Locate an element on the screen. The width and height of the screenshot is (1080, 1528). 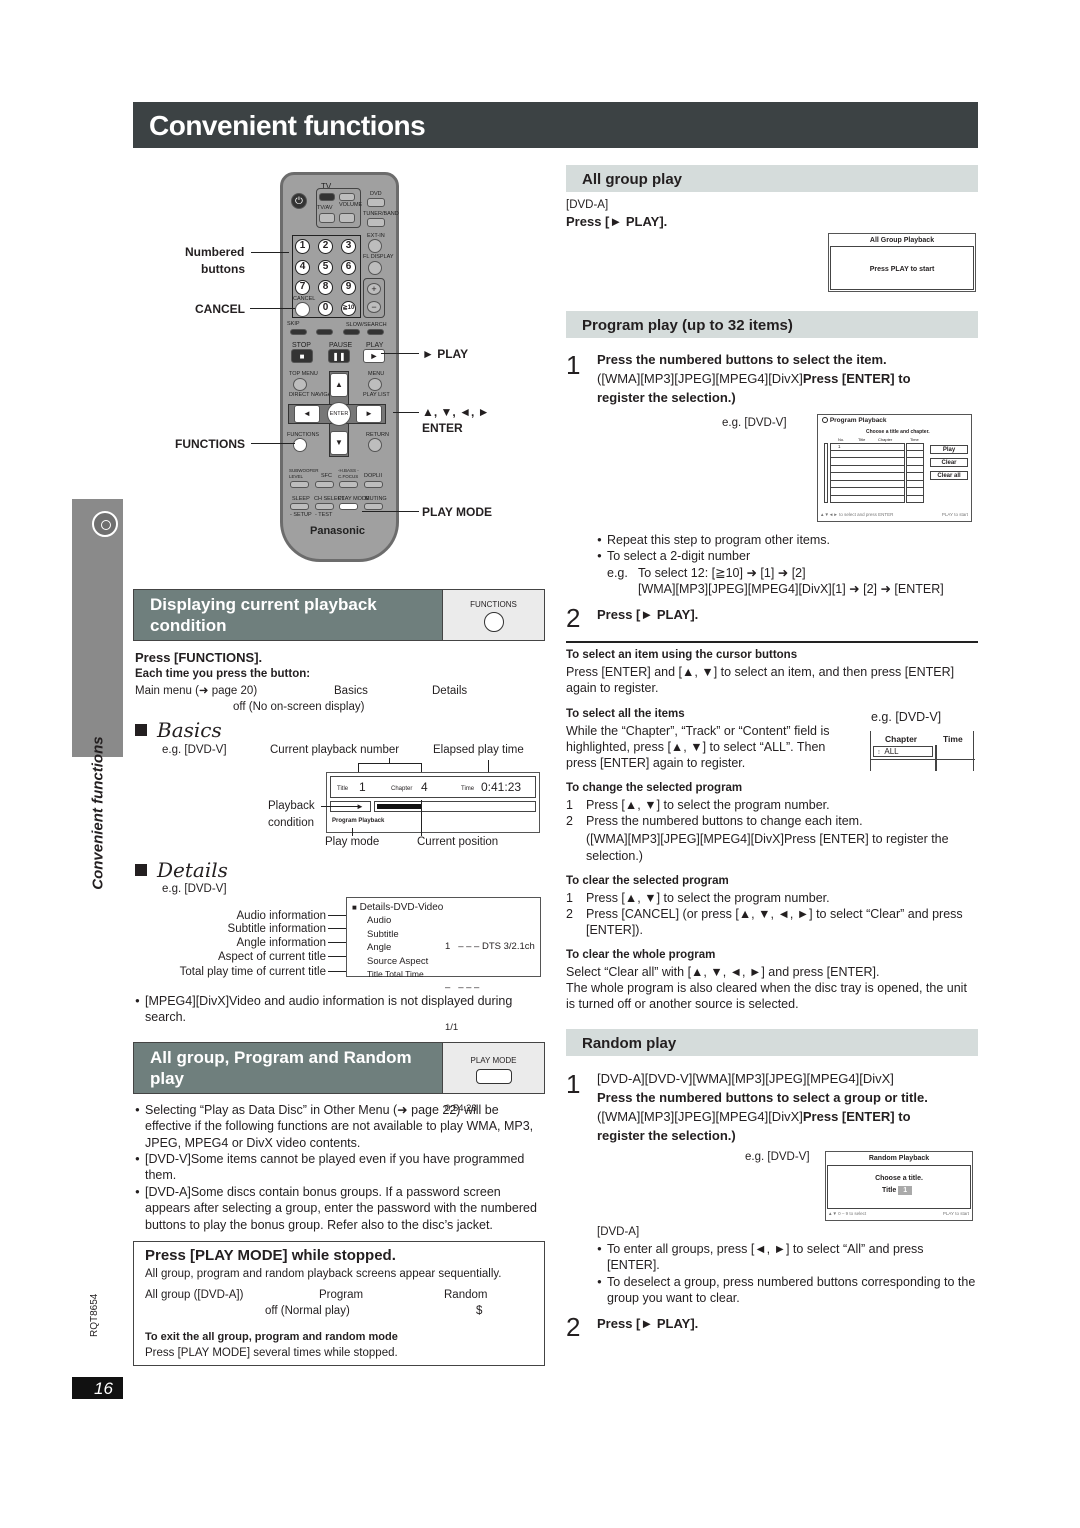
col-chapter: Chapter is located at coordinates (885, 439).